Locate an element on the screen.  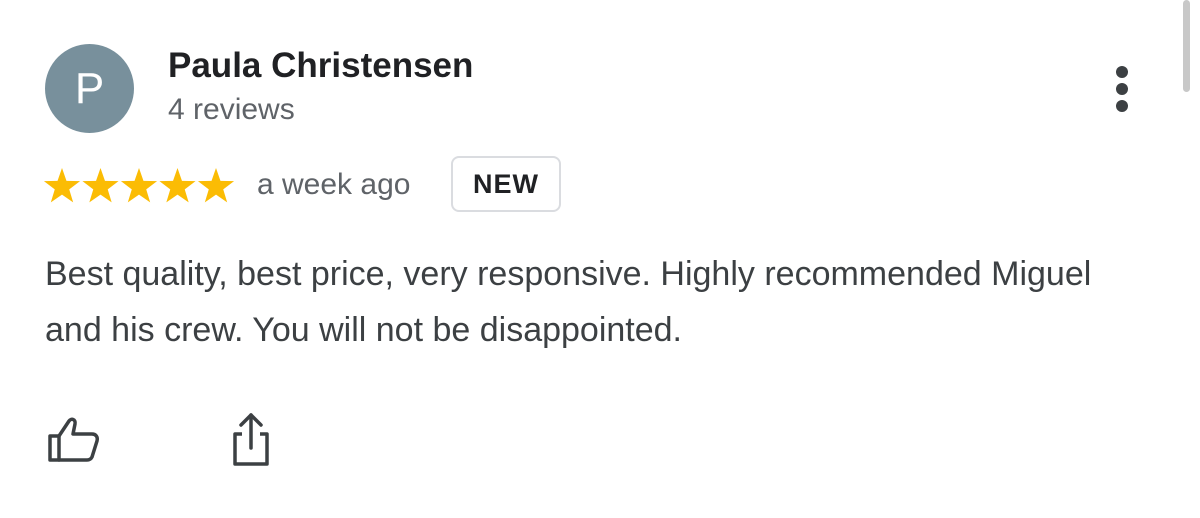
share-button is located at coordinates (251, 439).